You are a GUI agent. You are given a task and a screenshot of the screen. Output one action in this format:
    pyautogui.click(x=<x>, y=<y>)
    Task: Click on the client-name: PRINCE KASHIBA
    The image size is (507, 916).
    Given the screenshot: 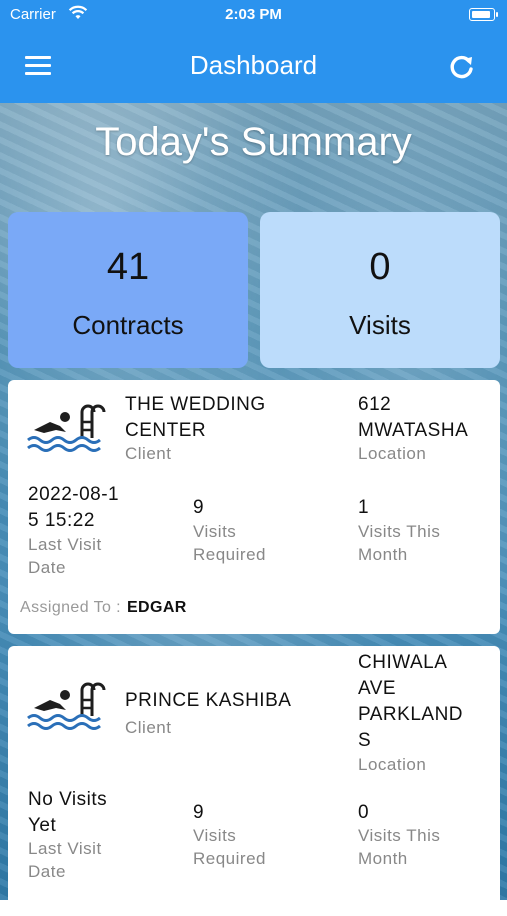 What is the action you would take?
    pyautogui.click(x=208, y=700)
    